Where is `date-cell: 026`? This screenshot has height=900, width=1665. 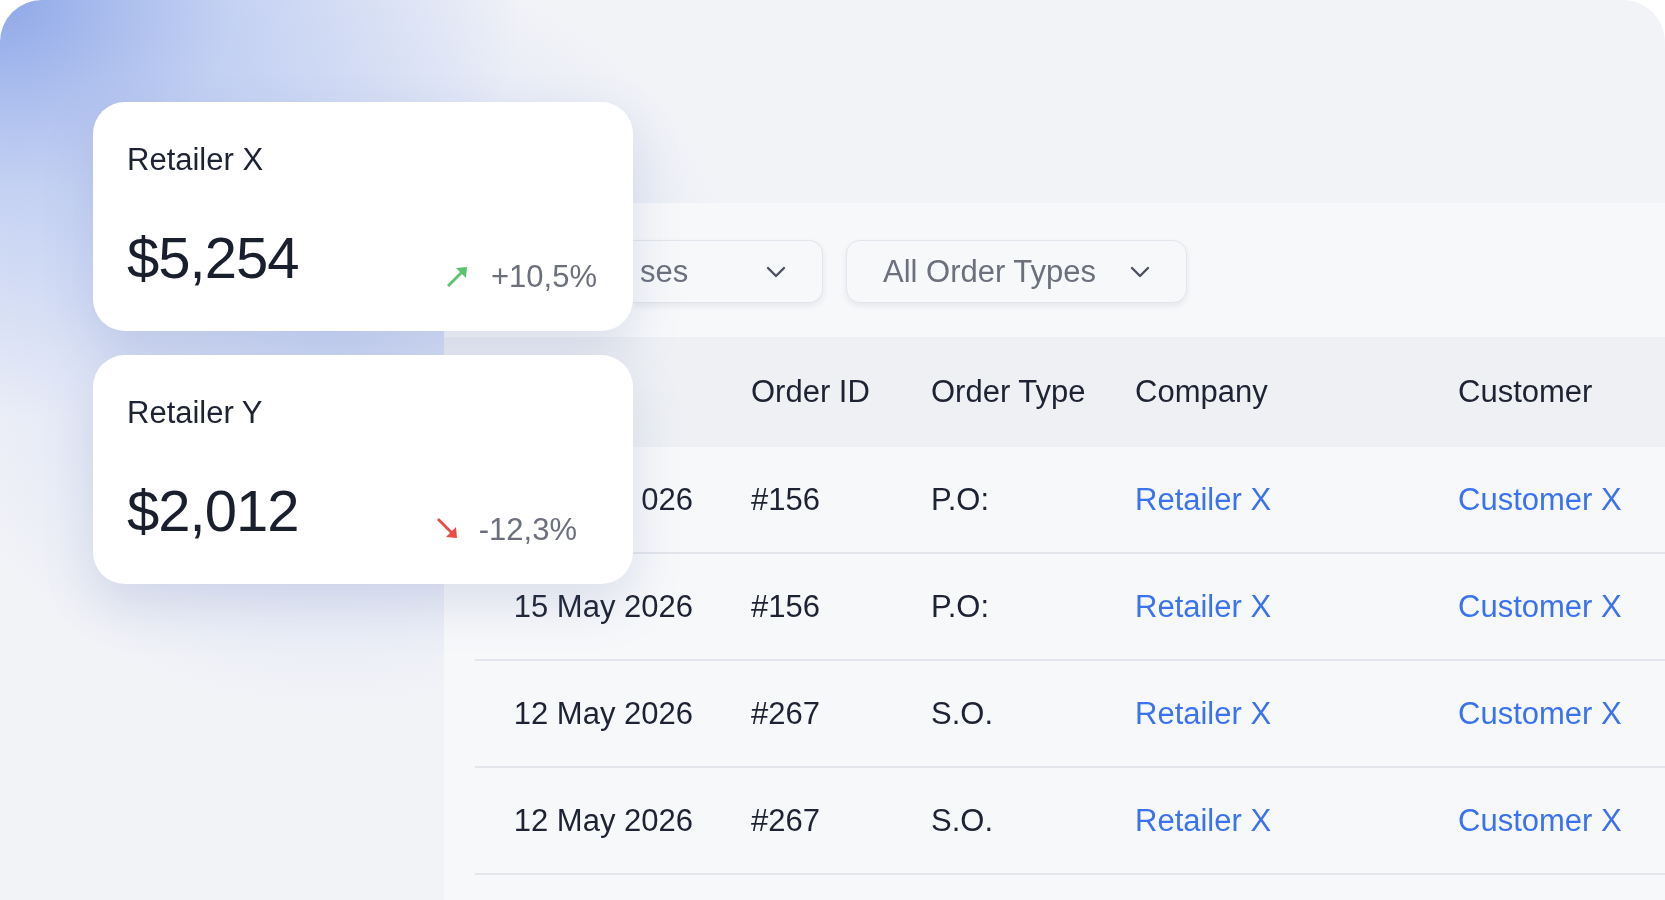 date-cell: 026 is located at coordinates (667, 499).